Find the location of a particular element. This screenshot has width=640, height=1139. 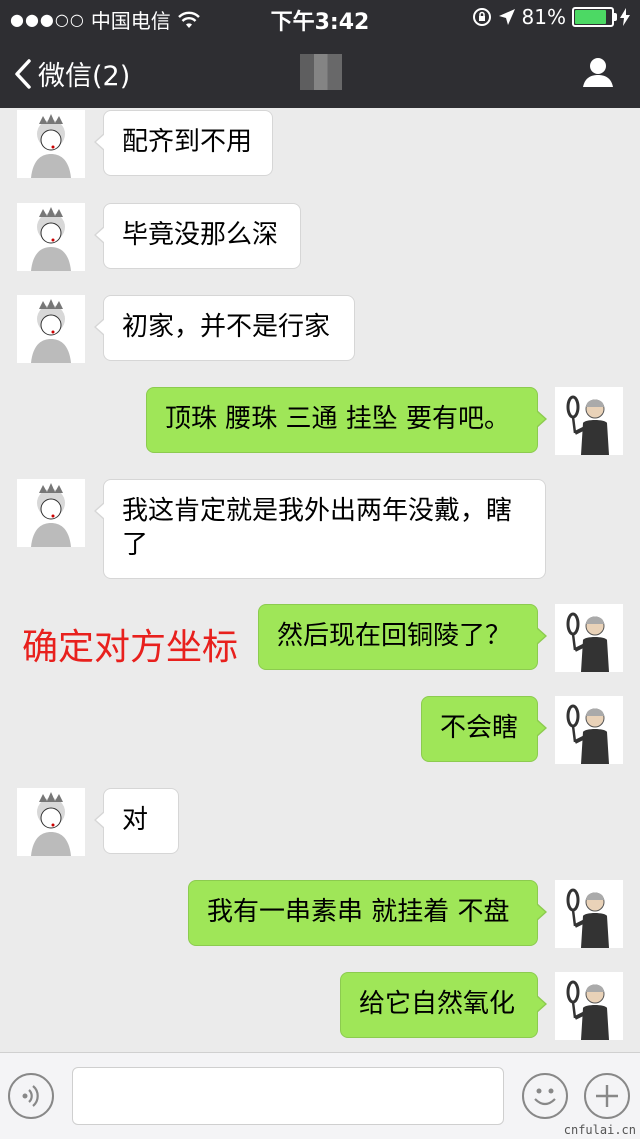

message-text: 我这肯定就是我外出两年没戴，瞎了 is located at coordinates (317, 528).